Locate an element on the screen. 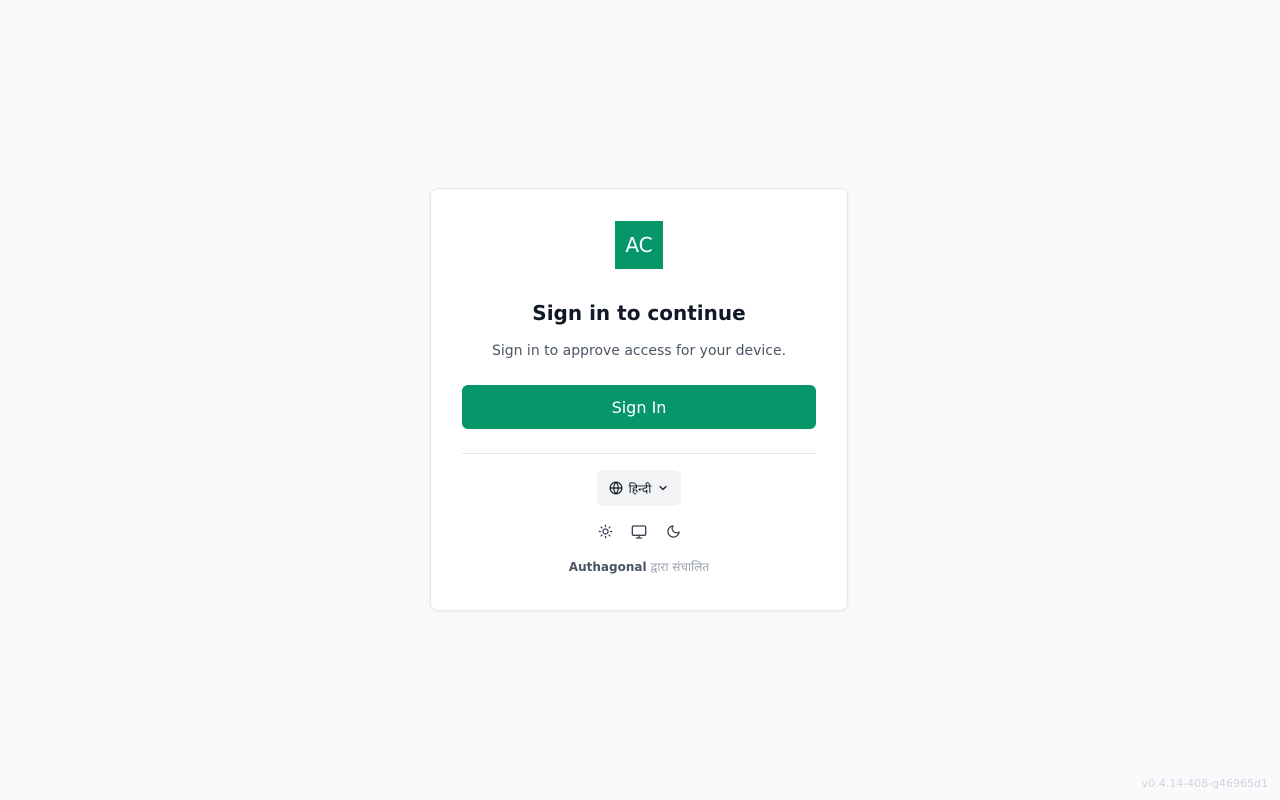 The height and width of the screenshot is (800, 1280). sun-icon is located at coordinates (605, 533).